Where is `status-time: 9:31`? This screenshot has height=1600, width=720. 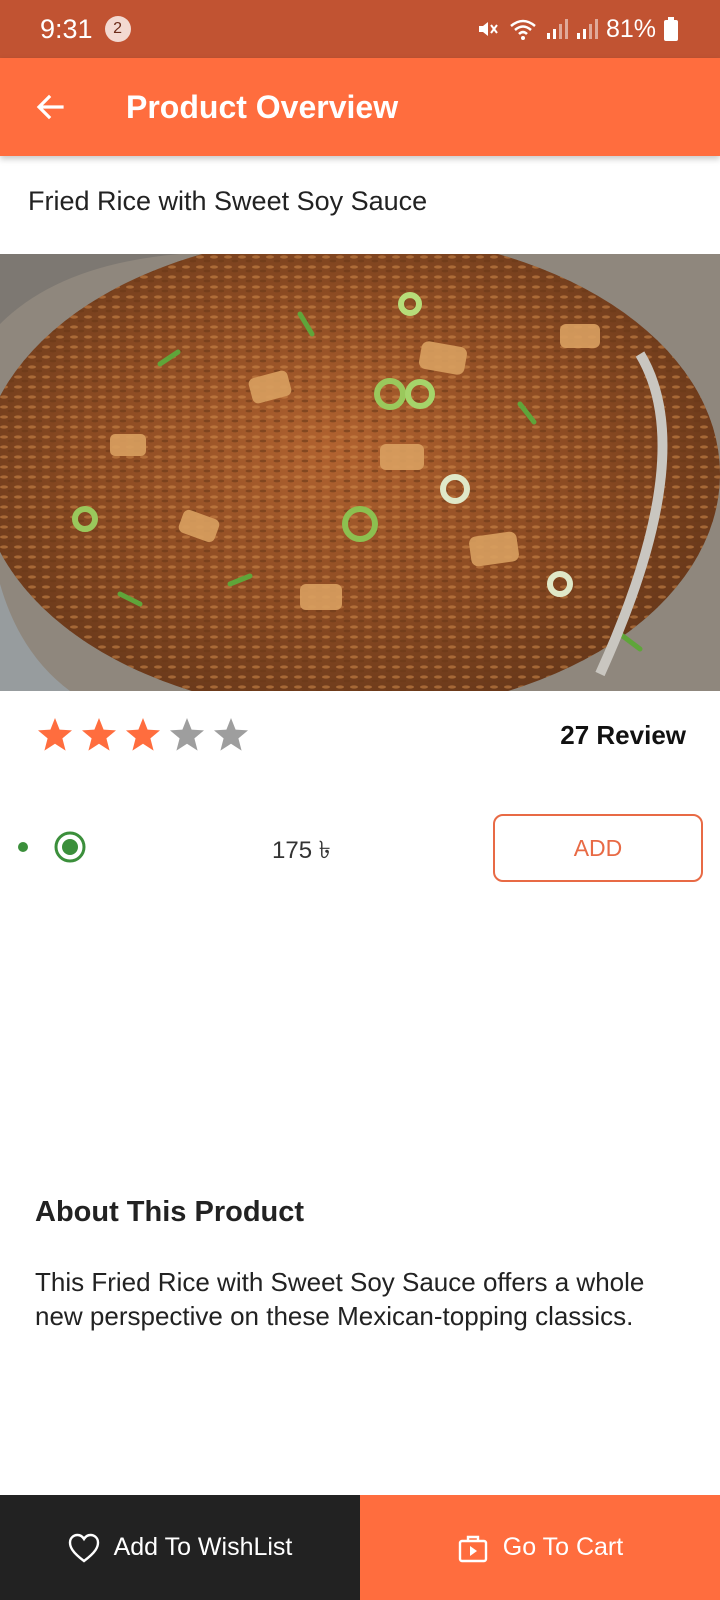
status-time: 9:31 is located at coordinates (66, 28).